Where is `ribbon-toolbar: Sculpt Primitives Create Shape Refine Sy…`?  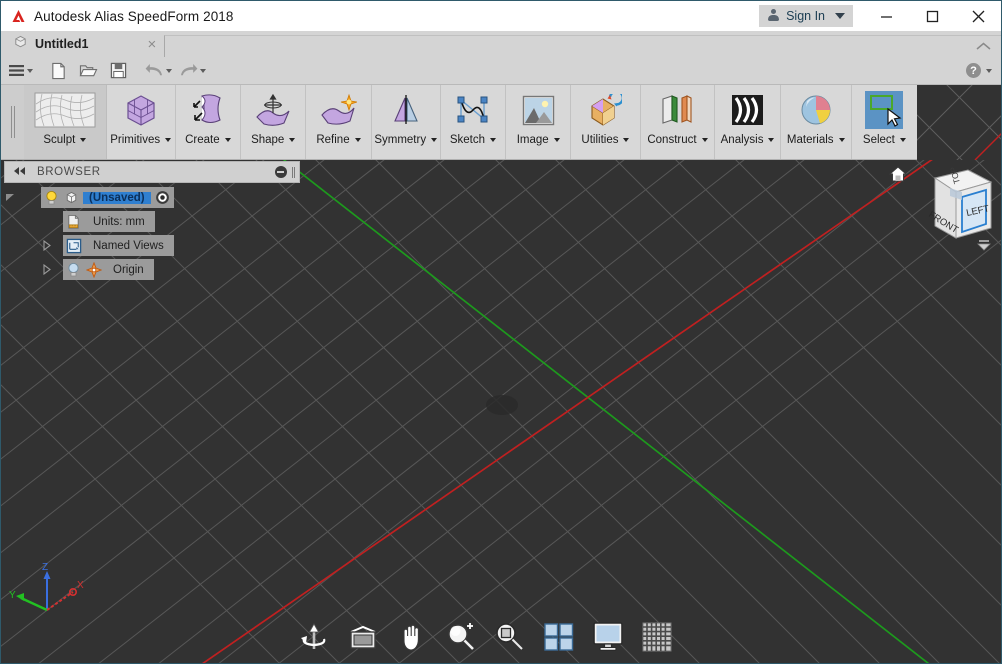
ribbon-toolbar: Sculpt Primitives Create Shape Refine Sy… is located at coordinates (459, 122).